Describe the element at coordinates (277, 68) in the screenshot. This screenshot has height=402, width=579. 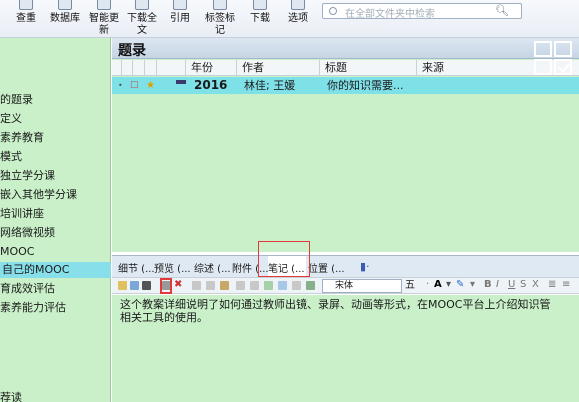
I see `column-header-author: 作者` at that location.